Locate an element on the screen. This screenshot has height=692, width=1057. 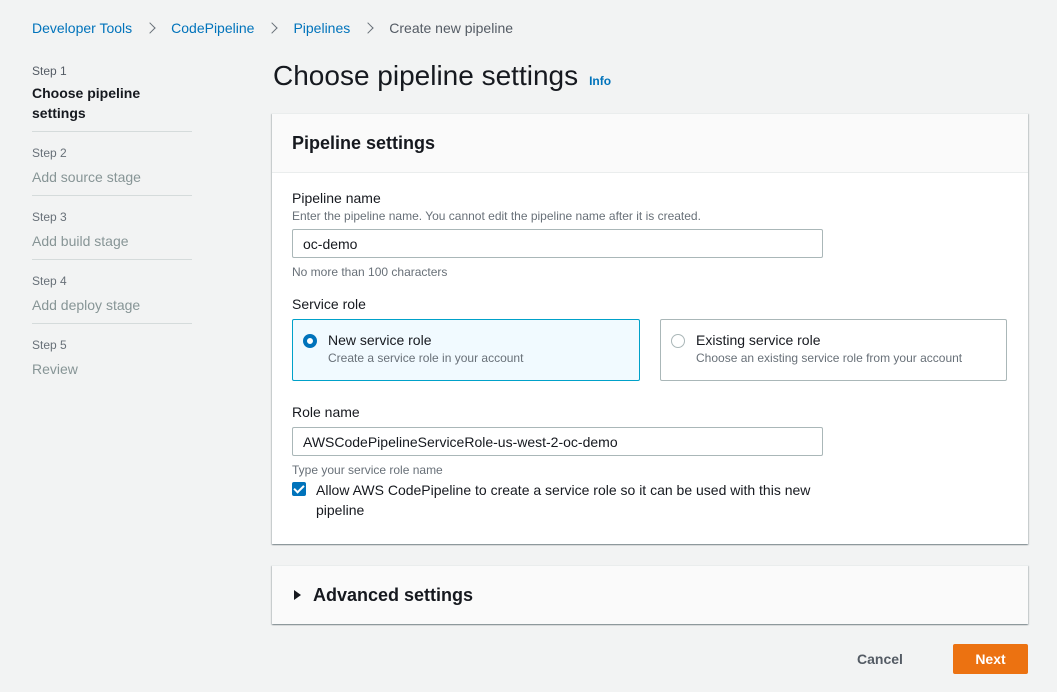
option-description: Create a service role in your account is located at coordinates (426, 358).